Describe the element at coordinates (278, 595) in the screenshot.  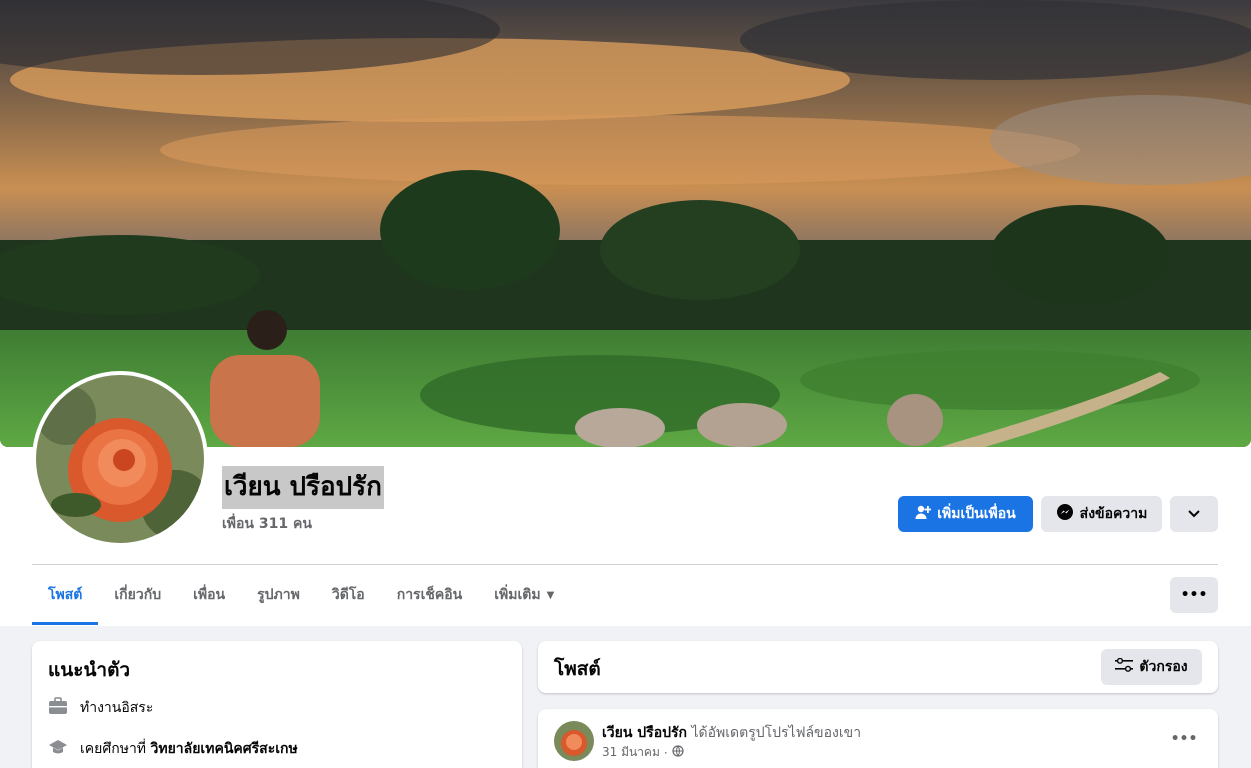
I see `tab-photos: รูปภาพ` at that location.